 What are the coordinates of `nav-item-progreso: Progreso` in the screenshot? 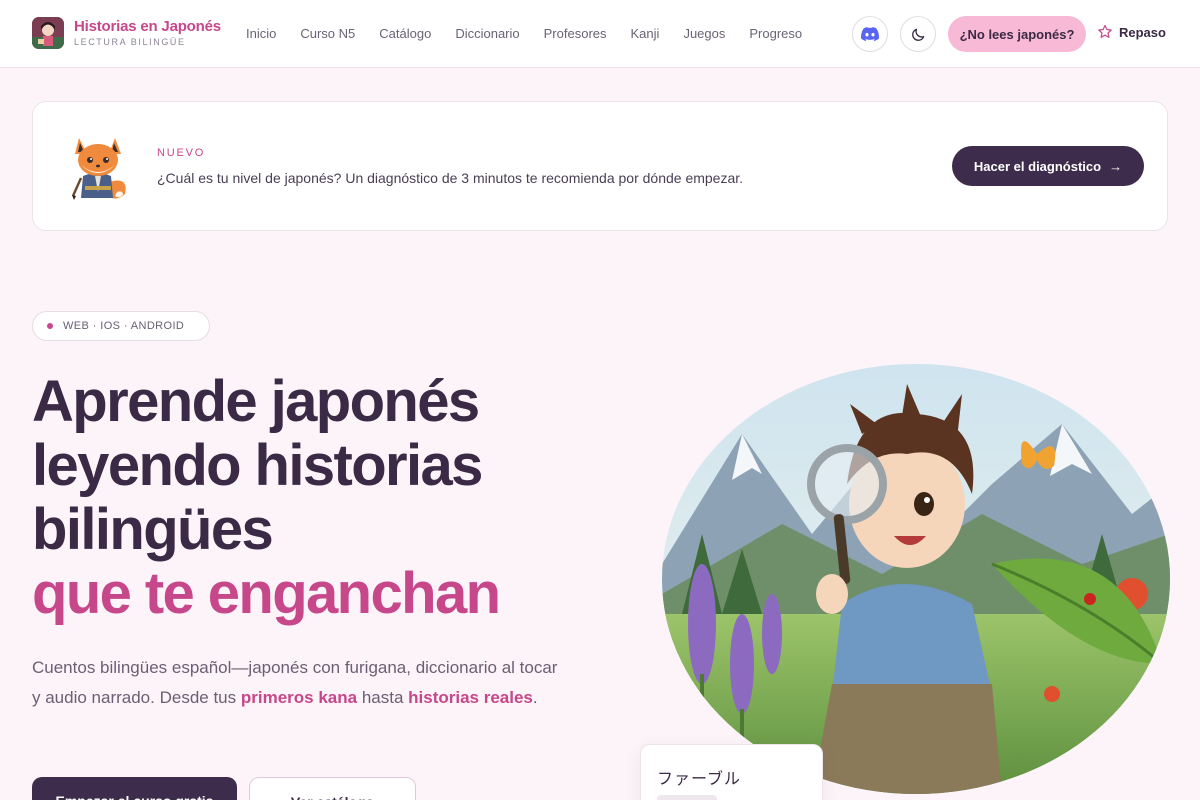 It's located at (775, 34).